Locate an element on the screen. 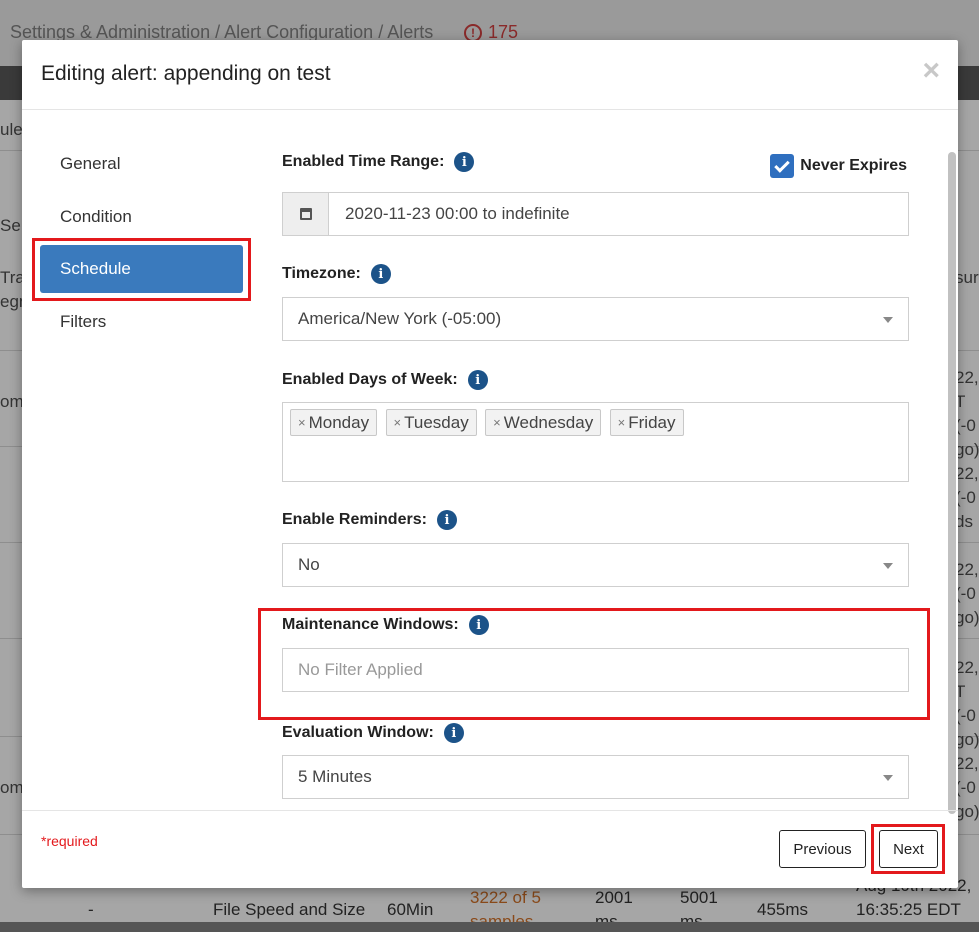  day-tag: × Monday is located at coordinates (334, 422).